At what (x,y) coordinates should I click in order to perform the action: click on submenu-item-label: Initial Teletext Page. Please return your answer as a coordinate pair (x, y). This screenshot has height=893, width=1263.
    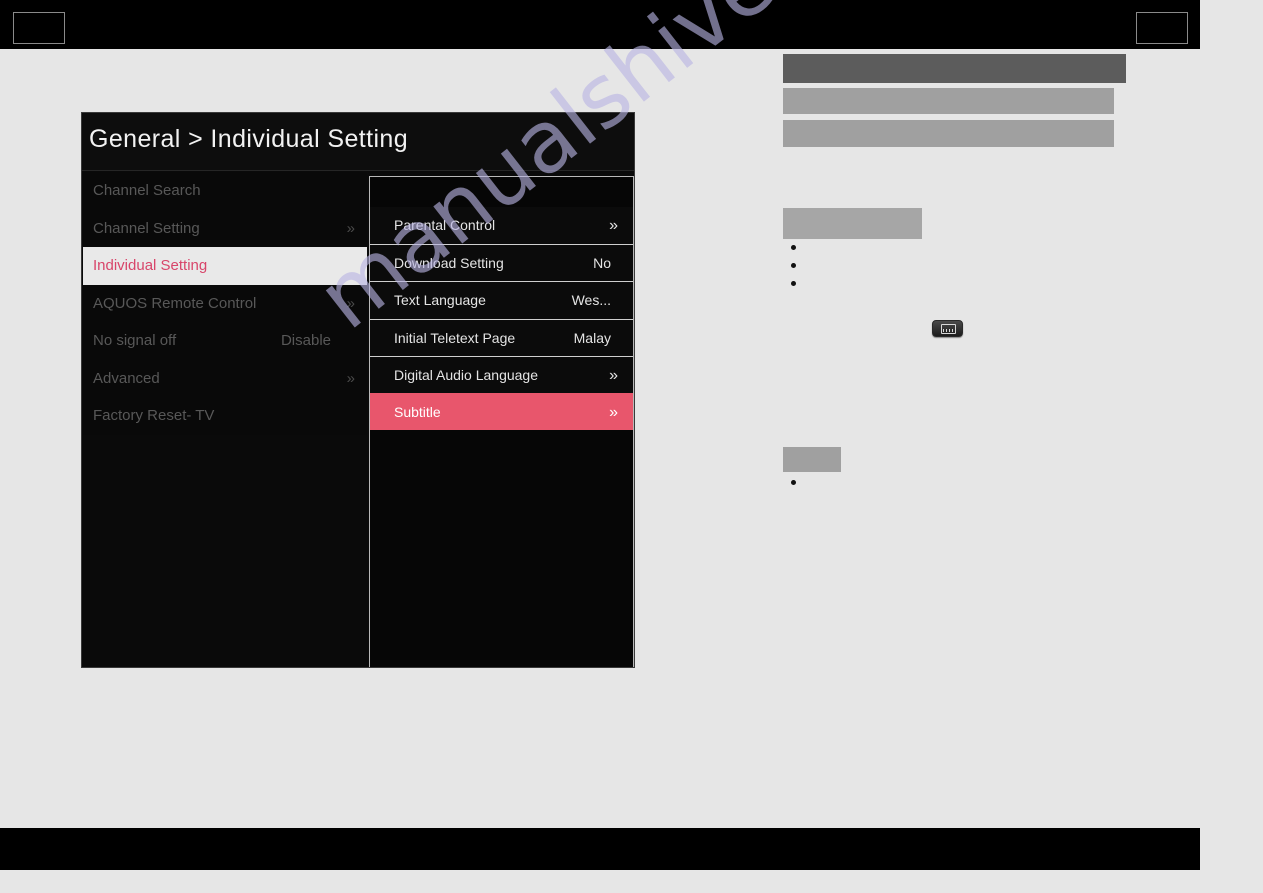
    Looking at the image, I should click on (455, 337).